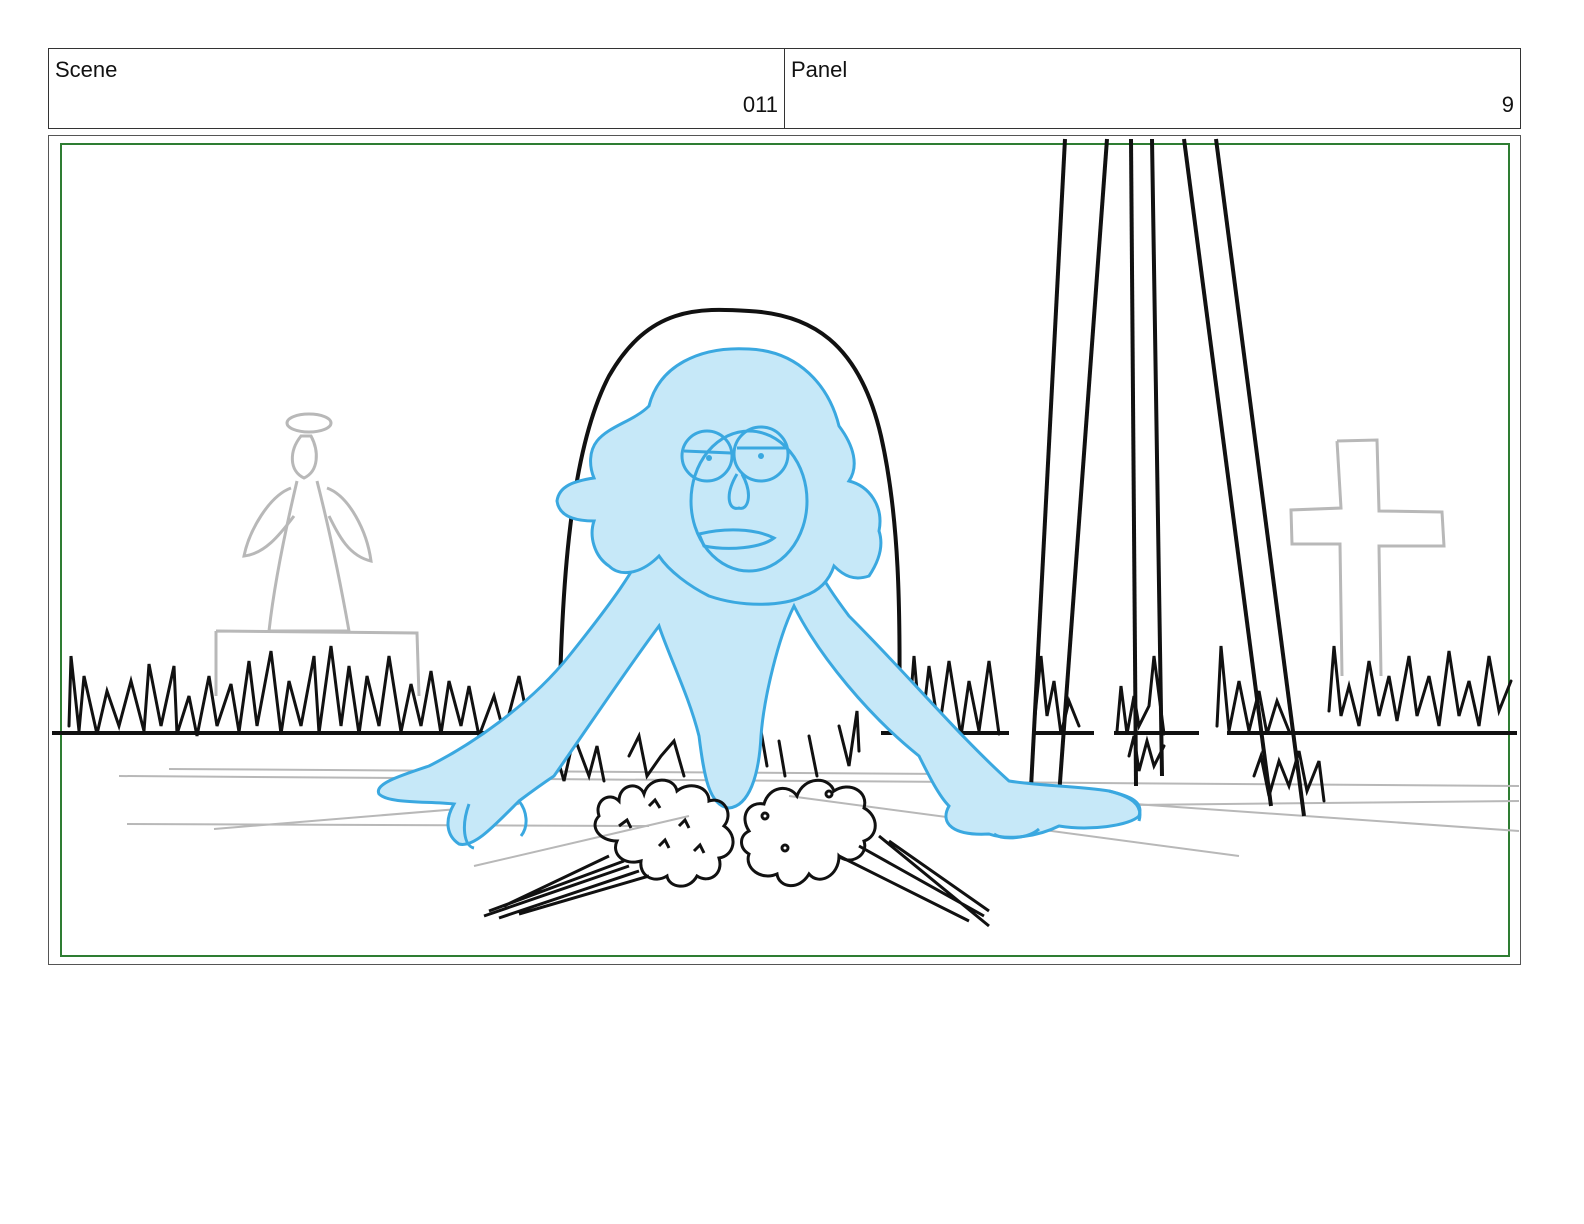 This screenshot has width=1584, height=1224. I want to click on scene-cell: Scene 011, so click(417, 88).